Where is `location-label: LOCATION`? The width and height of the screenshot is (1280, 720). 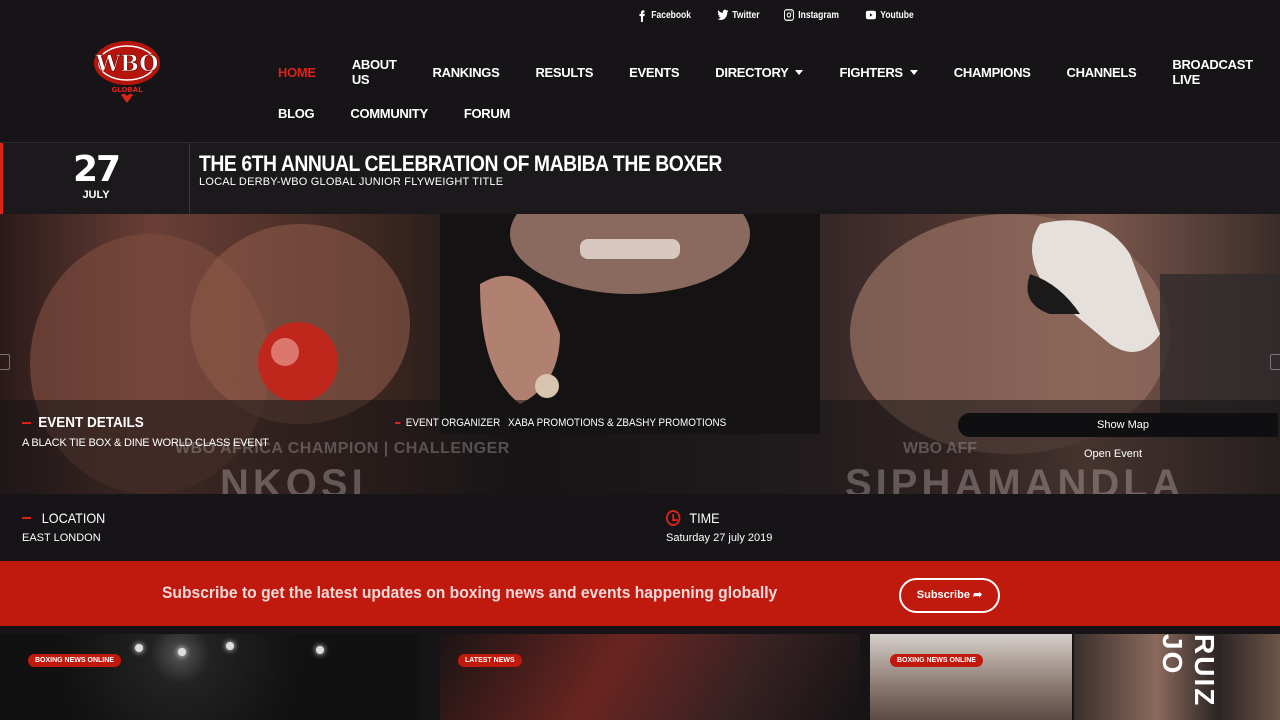 location-label: LOCATION is located at coordinates (63, 518).